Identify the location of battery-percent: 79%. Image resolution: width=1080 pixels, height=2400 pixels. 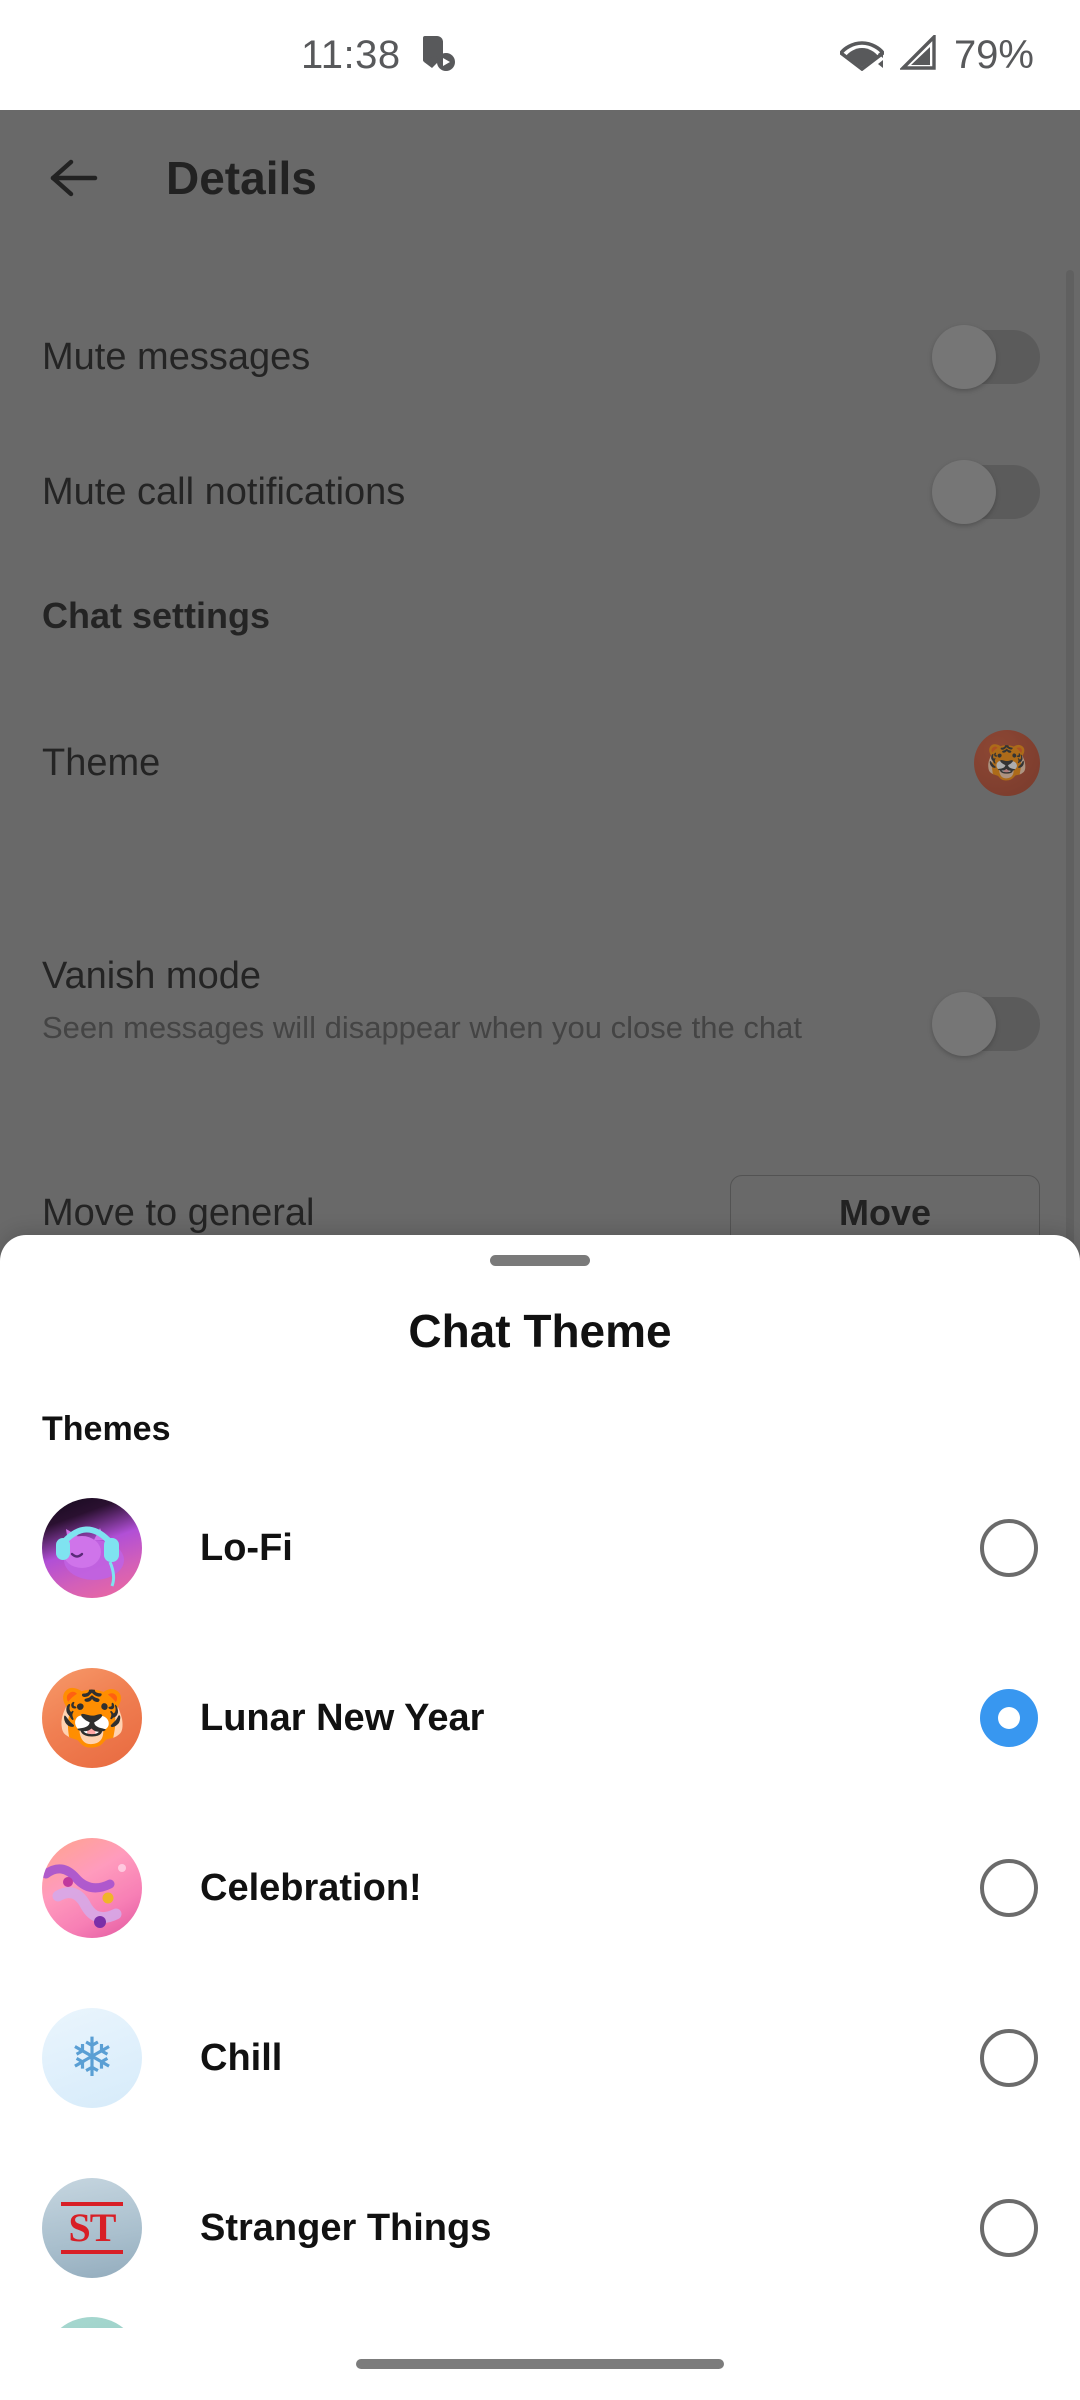
(993, 54).